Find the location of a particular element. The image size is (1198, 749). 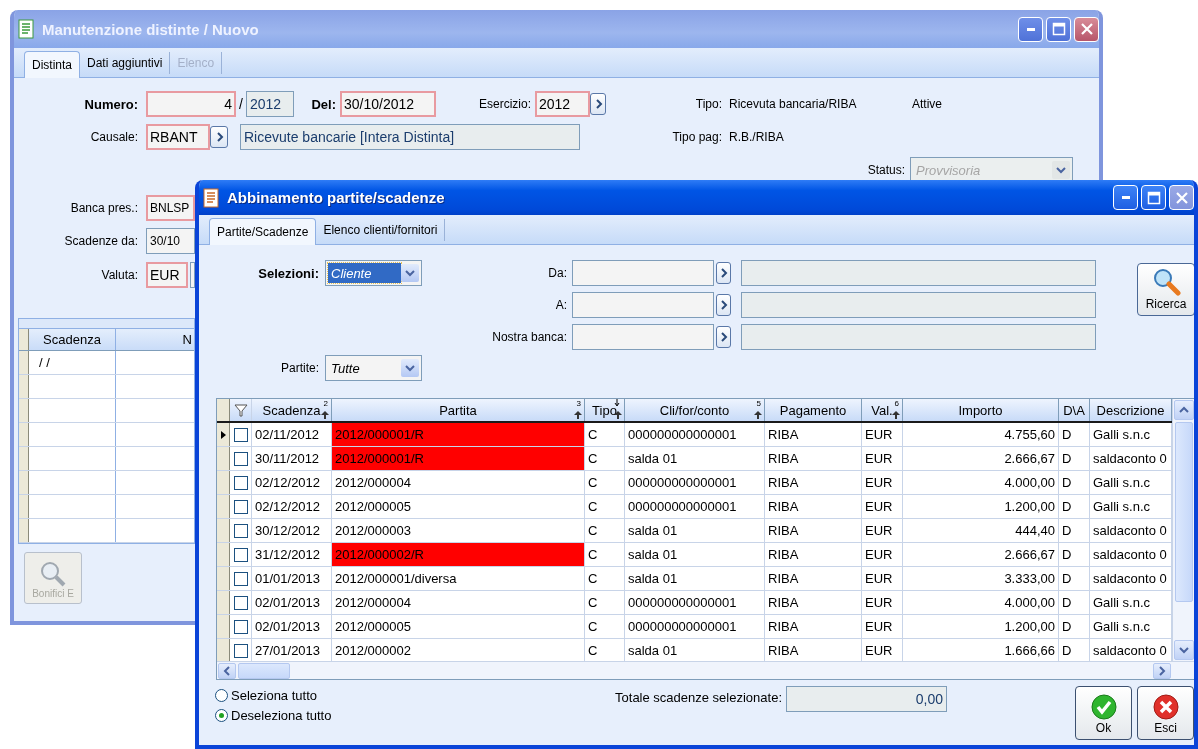

column-header: Pagamento is located at coordinates (813, 410).